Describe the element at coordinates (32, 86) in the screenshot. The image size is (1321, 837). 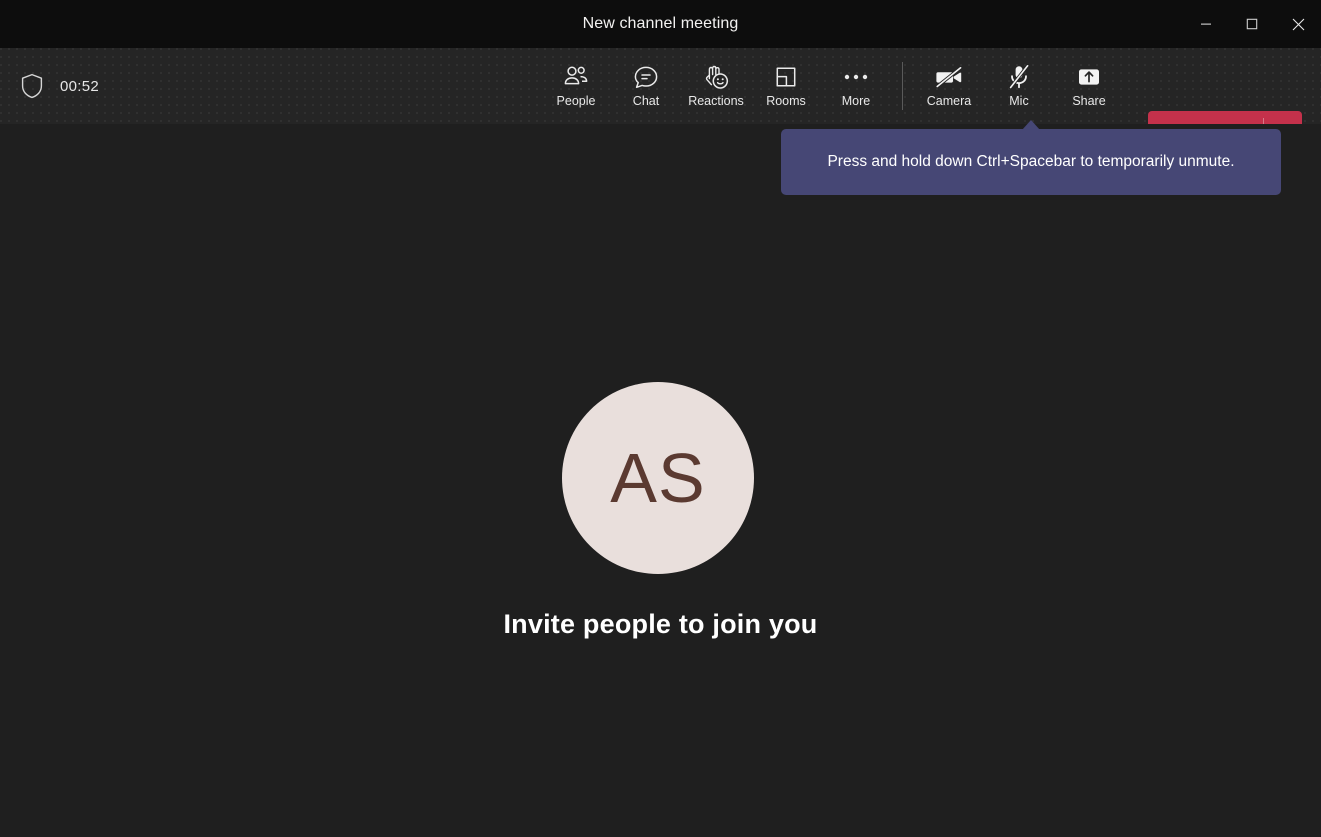
I see `shield-icon` at that location.